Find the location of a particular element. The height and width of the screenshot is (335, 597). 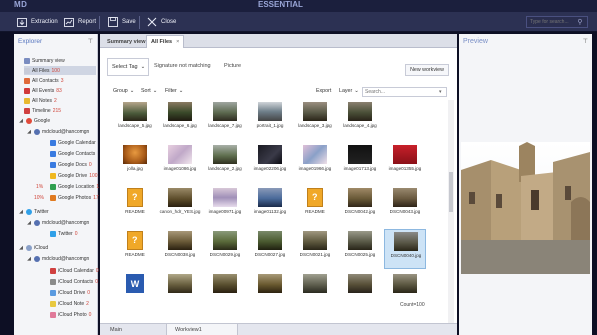

tree-item-all-notes: All Notes 2 is located at coordinates (40, 100).